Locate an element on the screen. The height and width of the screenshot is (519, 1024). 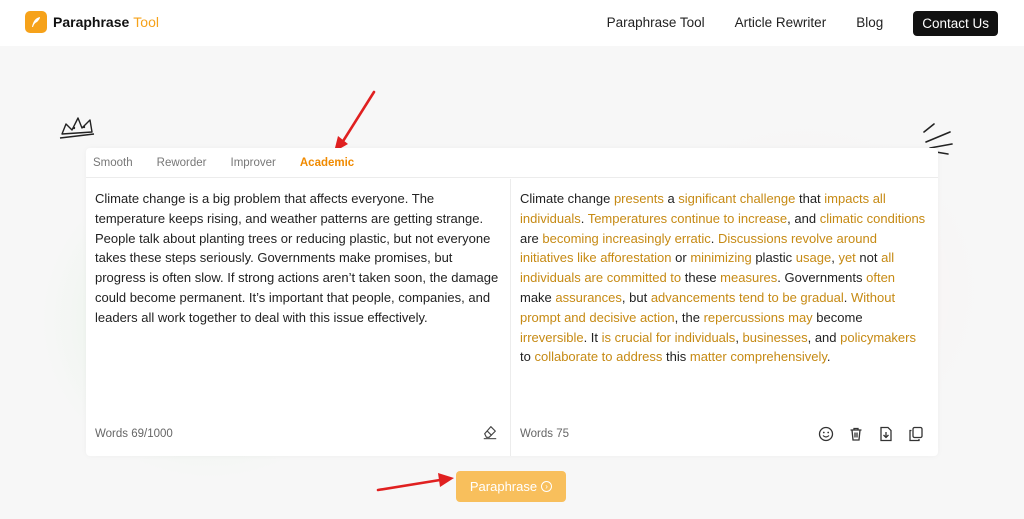
logo-text: Paraphrase Tool is located at coordinates (106, 22).